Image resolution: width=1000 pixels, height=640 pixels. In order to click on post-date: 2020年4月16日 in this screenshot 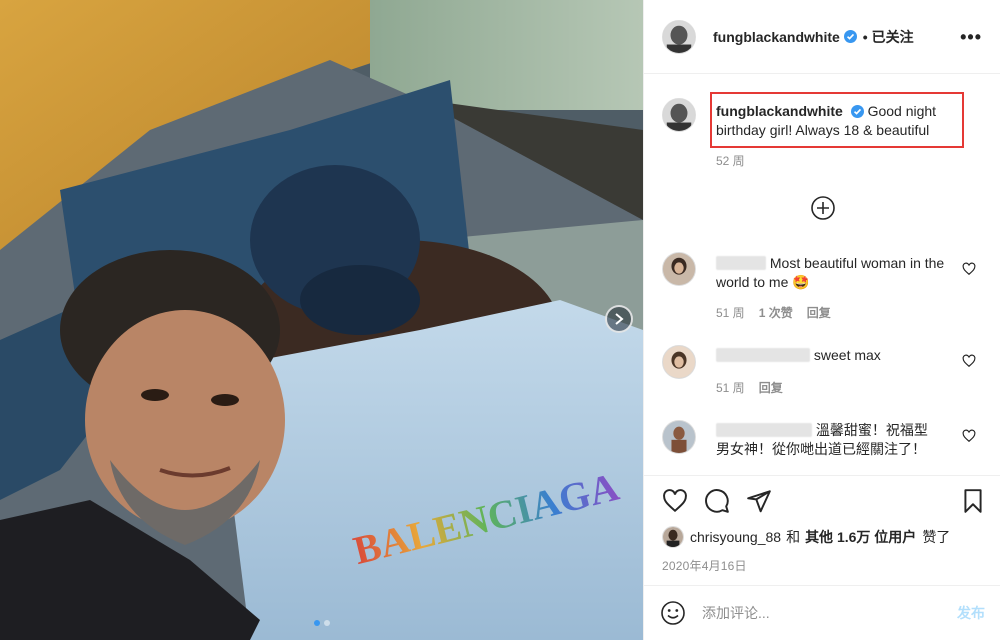, I will do `click(704, 565)`.